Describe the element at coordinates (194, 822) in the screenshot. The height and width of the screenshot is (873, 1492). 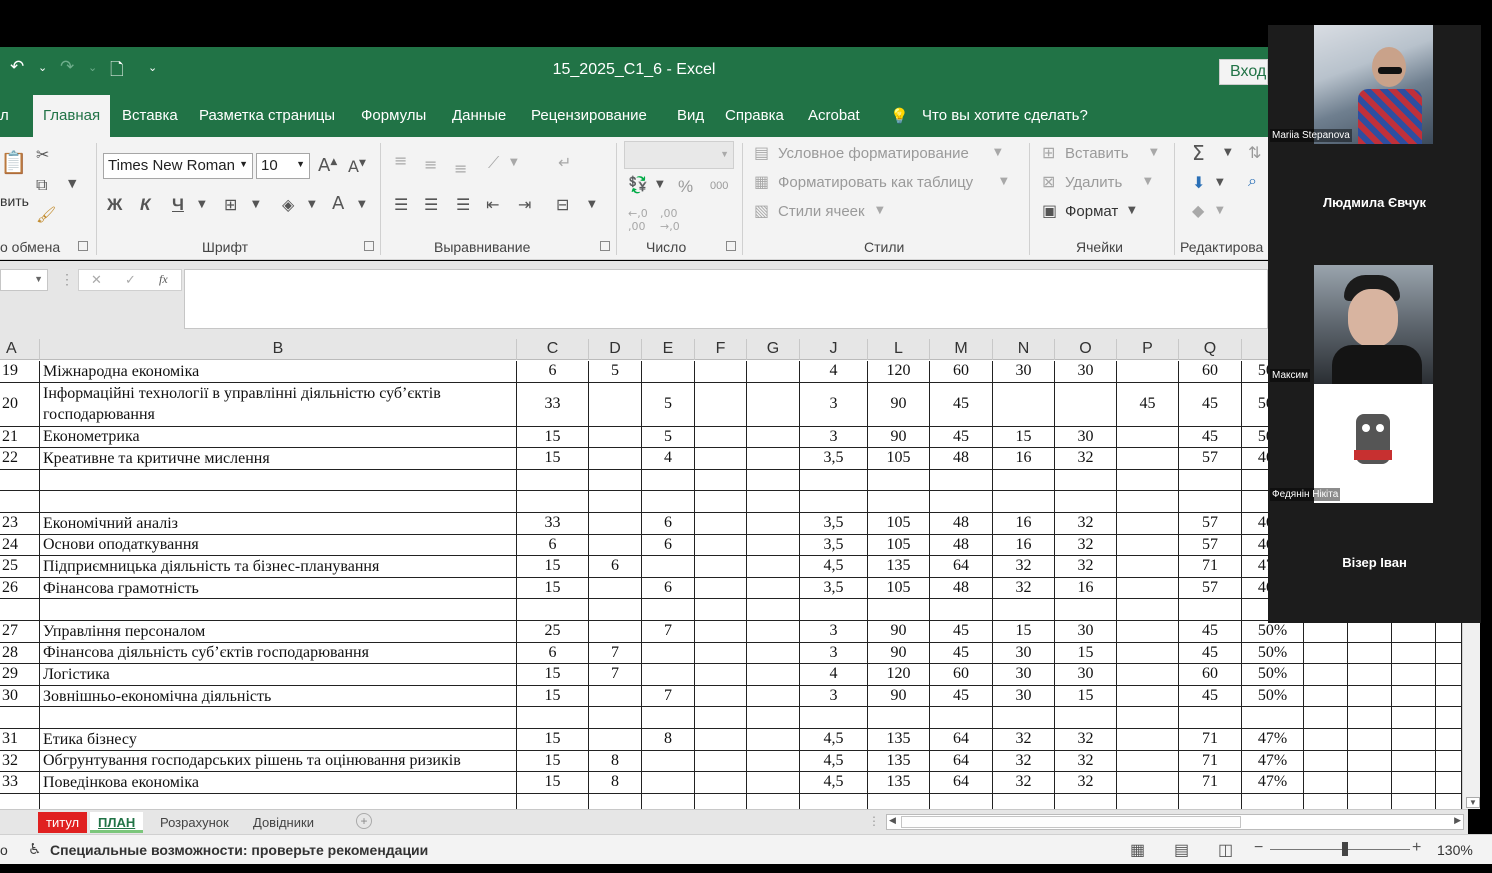
I see `sheet-tab-calculation: Розрахунок` at that location.